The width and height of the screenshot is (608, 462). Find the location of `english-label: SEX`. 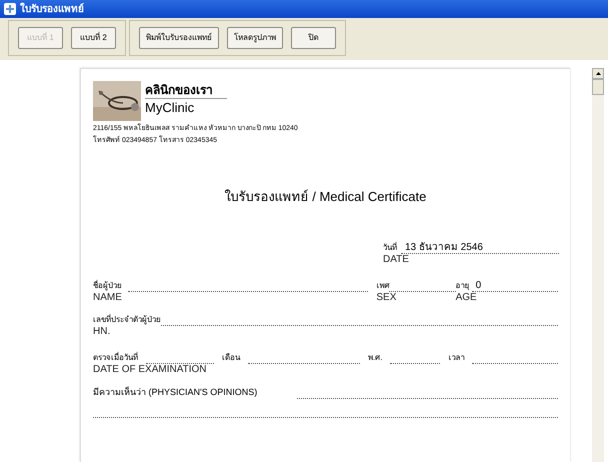

english-label: SEX is located at coordinates (387, 298).